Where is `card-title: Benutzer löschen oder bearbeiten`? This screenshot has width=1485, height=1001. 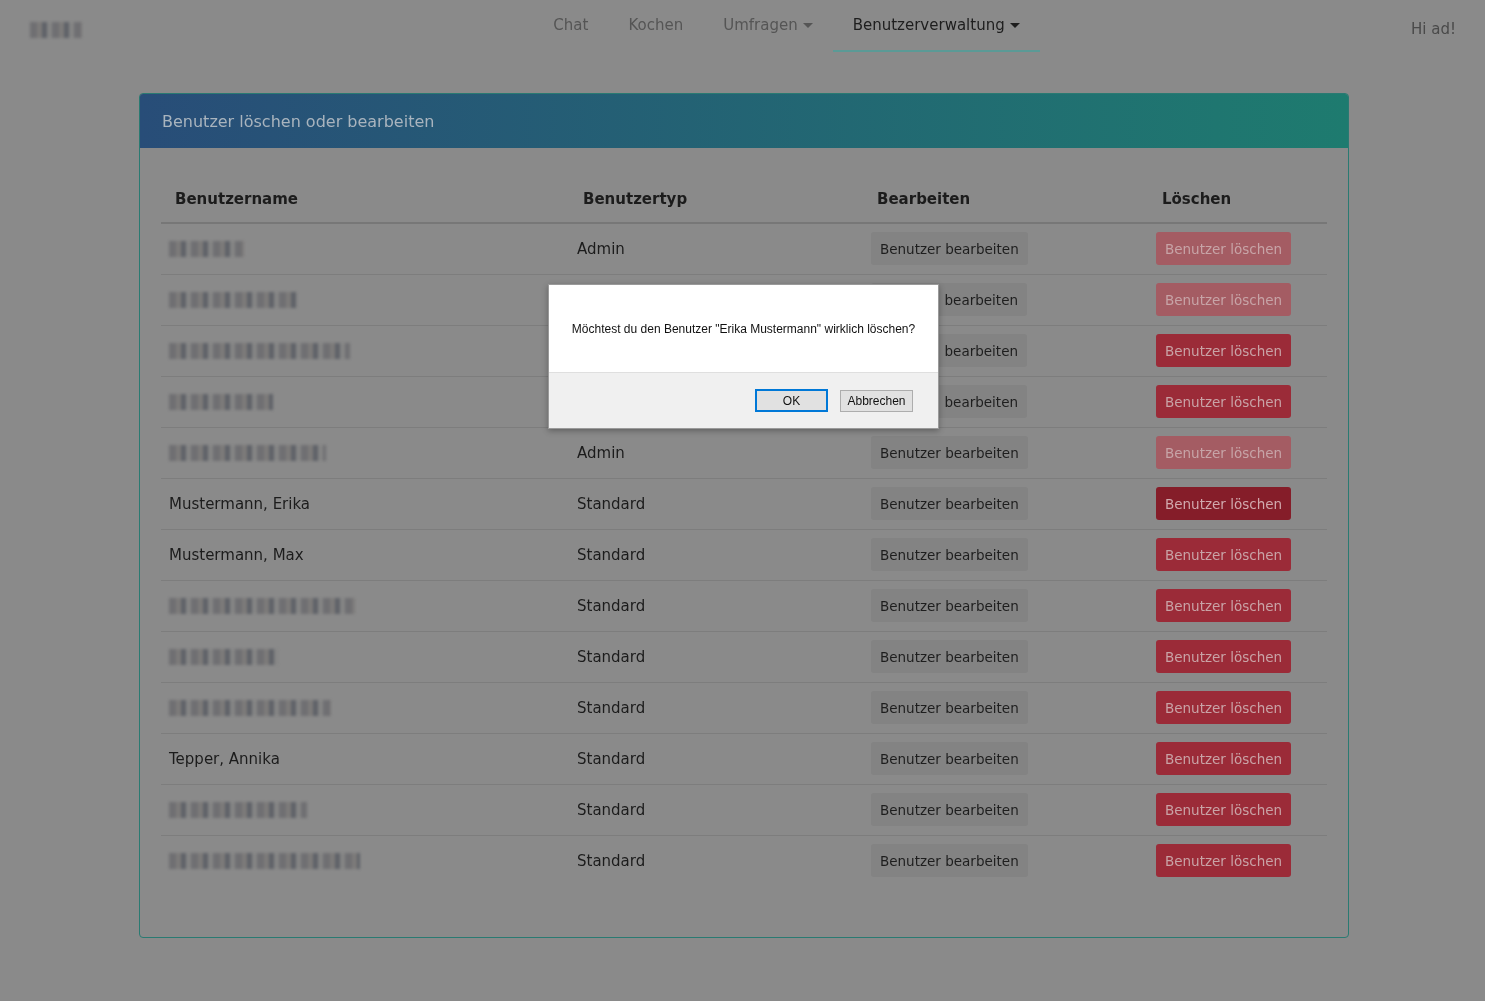
card-title: Benutzer löschen oder bearbeiten is located at coordinates (298, 121).